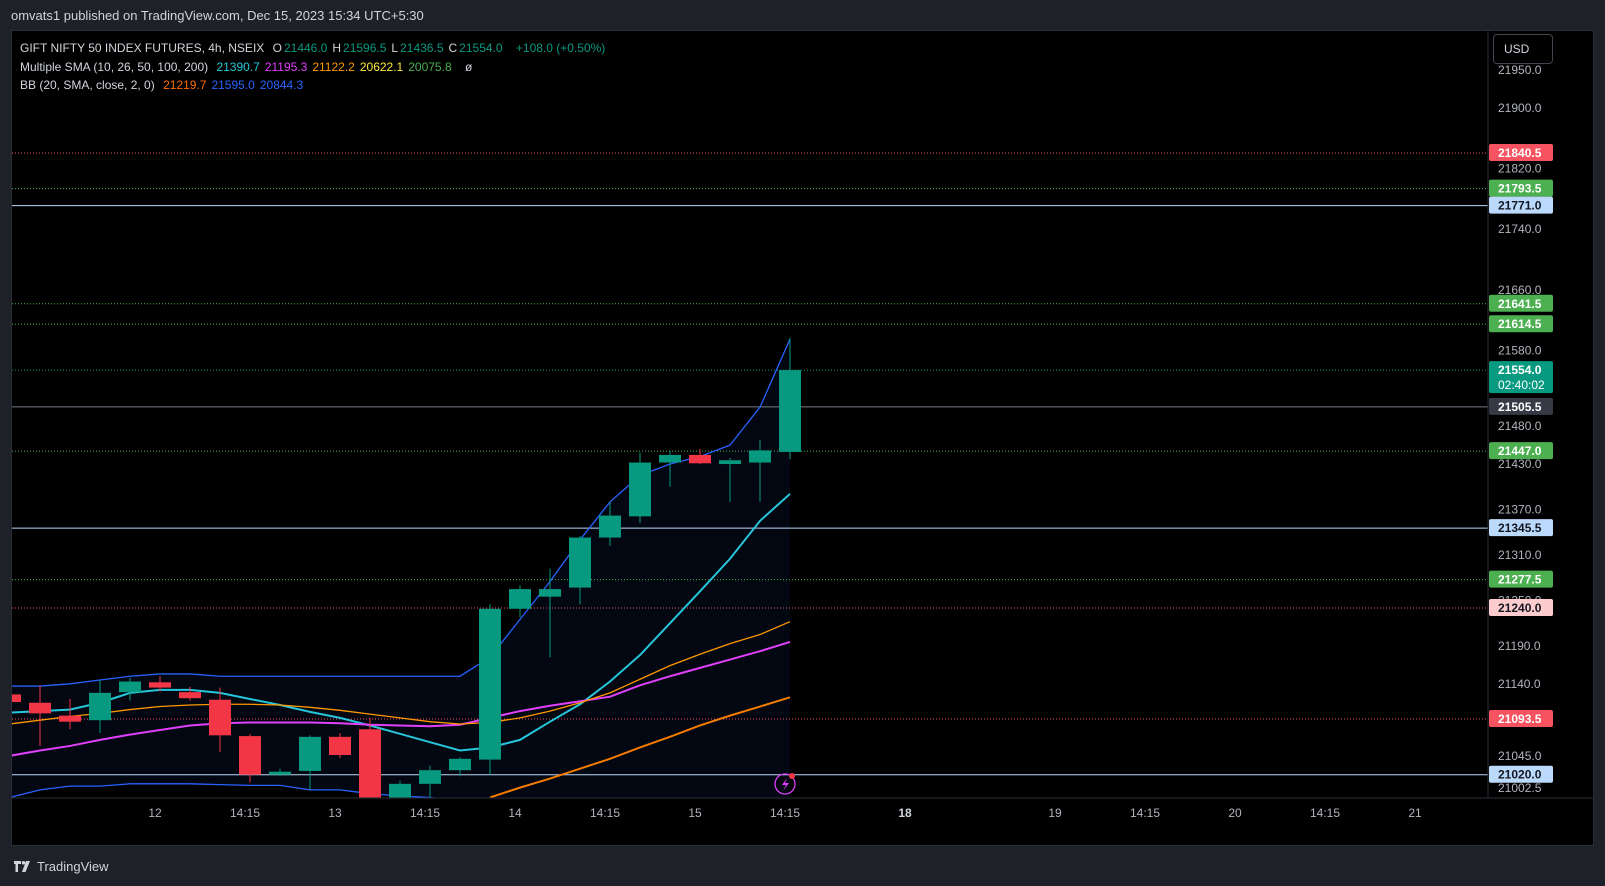 Image resolution: width=1605 pixels, height=886 pixels. What do you see at coordinates (792, 776) in the screenshot?
I see `notification-dot` at bounding box center [792, 776].